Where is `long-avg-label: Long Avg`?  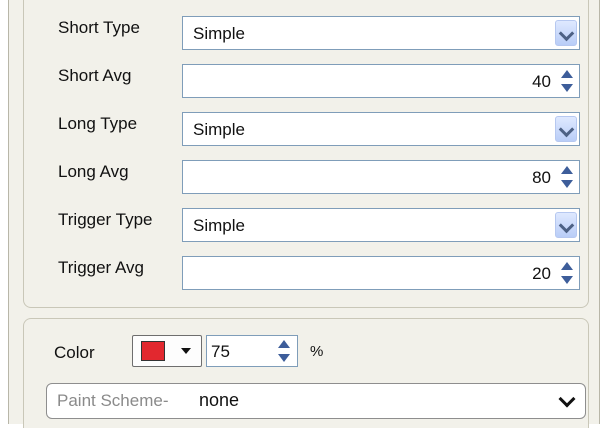 long-avg-label: Long Avg is located at coordinates (93, 171).